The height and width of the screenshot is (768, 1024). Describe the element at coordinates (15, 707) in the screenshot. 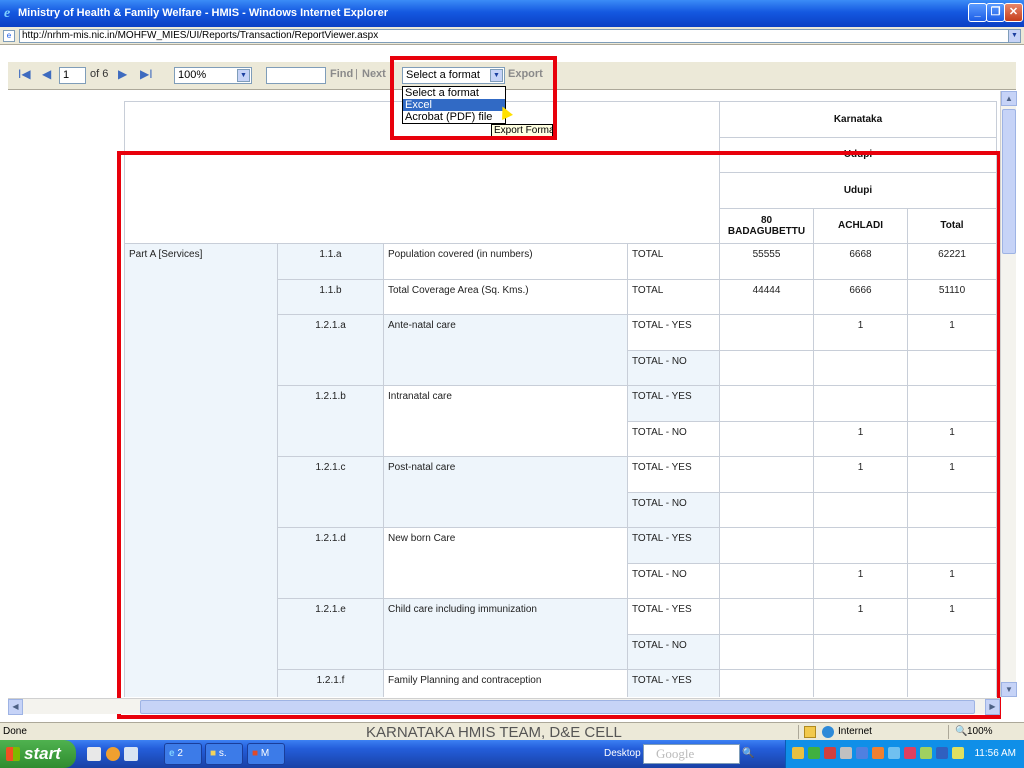

I see `scroll-left-icon: ◀` at that location.